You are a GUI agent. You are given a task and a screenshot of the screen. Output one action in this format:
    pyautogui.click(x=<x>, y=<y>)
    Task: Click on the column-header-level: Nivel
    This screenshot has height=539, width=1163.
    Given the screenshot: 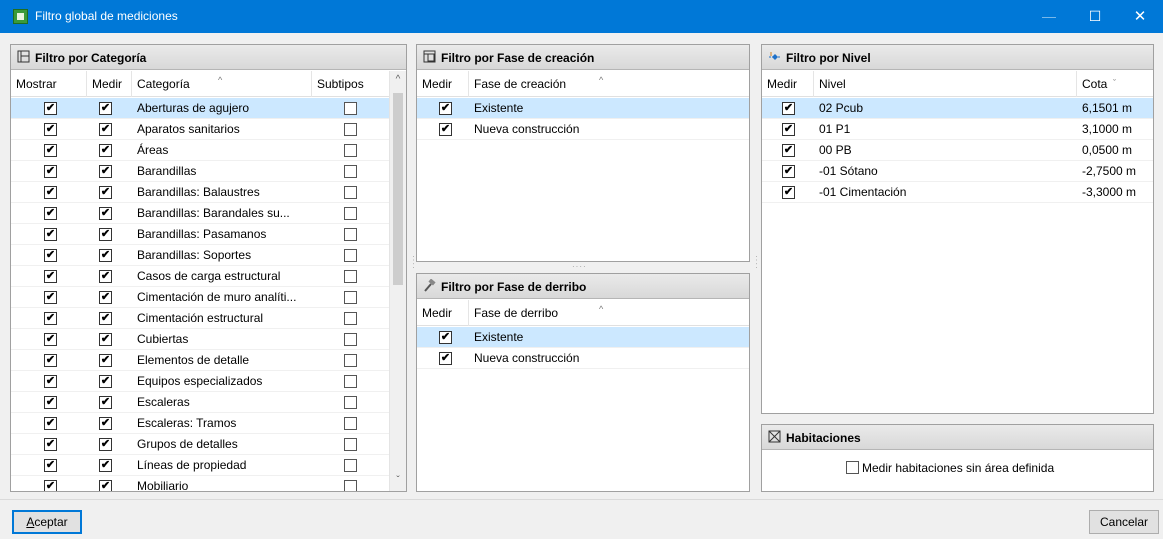 What is the action you would take?
    pyautogui.click(x=945, y=84)
    